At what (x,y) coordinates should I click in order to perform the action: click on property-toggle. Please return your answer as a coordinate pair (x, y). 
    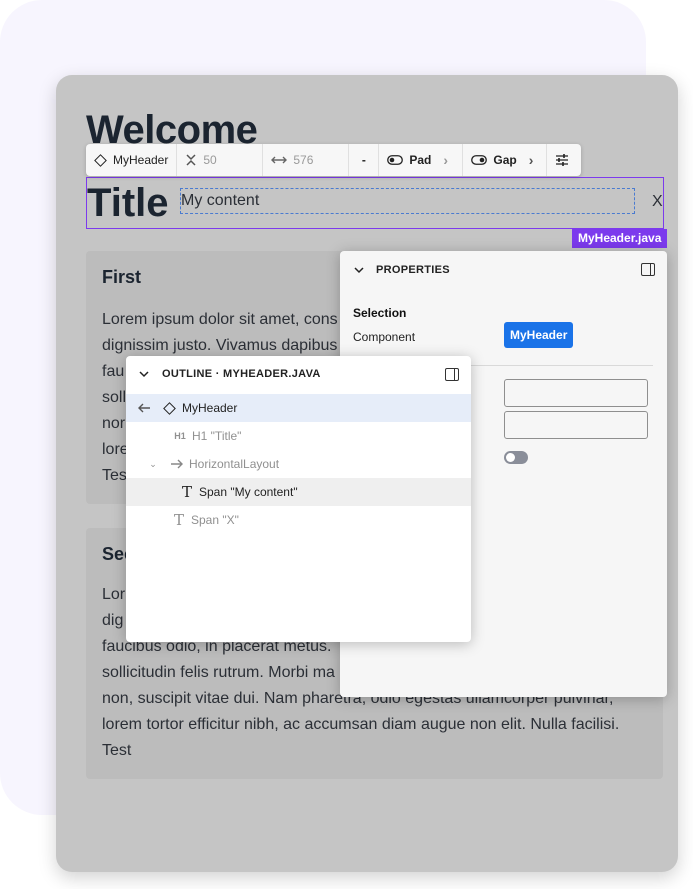
    Looking at the image, I should click on (516, 457).